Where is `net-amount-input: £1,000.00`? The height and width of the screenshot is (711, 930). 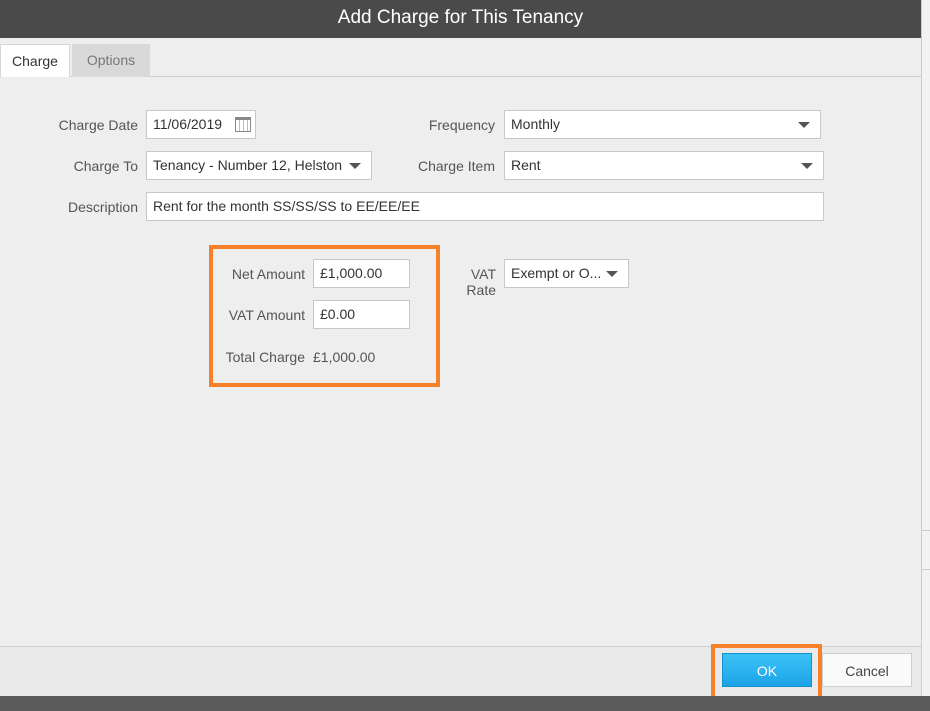
net-amount-input: £1,000.00 is located at coordinates (361, 273).